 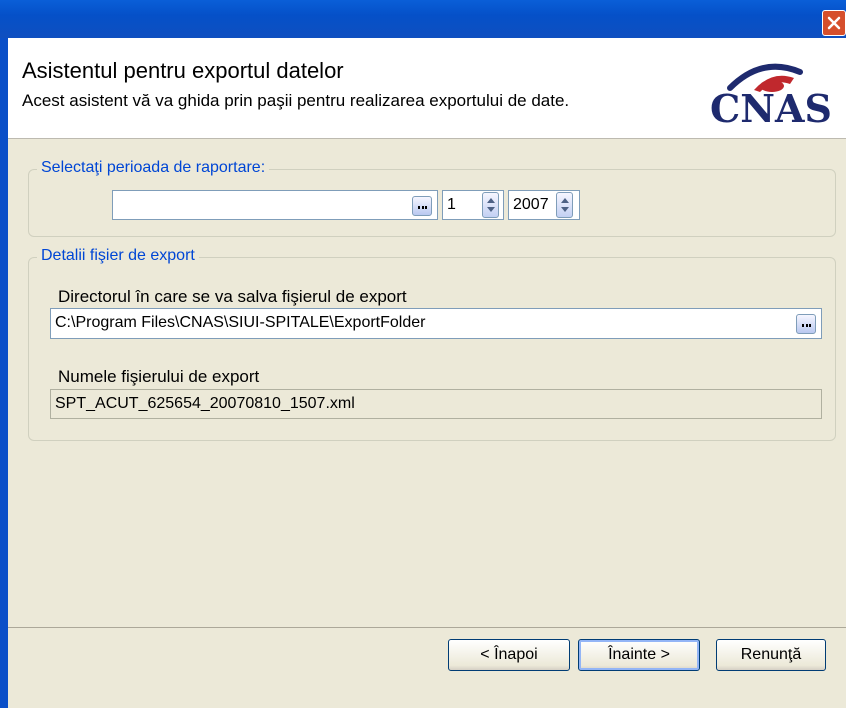 I want to click on filename-field: SPT_ACUT_625654_20070810_1507.xml, so click(x=436, y=404).